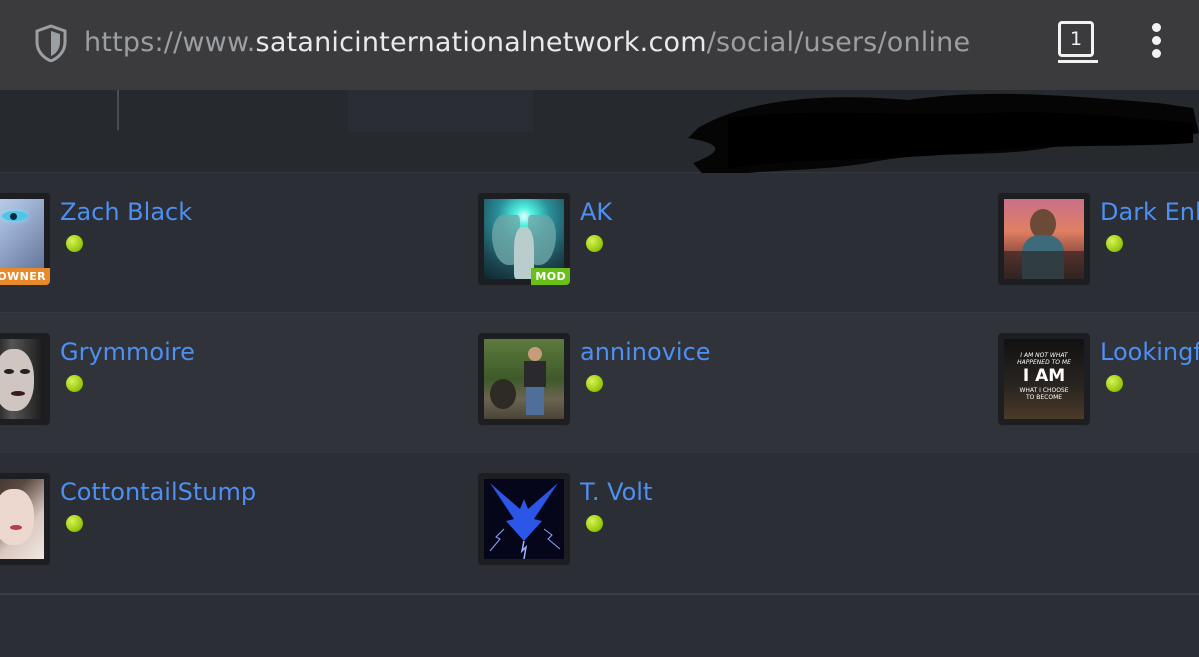 This screenshot has width=1199, height=657. I want to click on member-name-link: anninovice, so click(645, 352).